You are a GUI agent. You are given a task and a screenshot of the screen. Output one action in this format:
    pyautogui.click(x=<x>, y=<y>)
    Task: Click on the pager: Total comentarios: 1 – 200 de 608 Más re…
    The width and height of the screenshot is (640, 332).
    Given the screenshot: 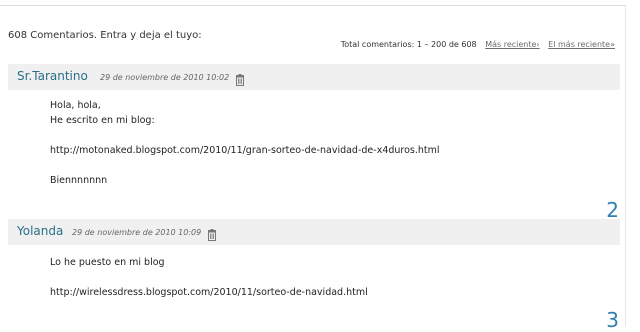 What is the action you would take?
    pyautogui.click(x=478, y=44)
    